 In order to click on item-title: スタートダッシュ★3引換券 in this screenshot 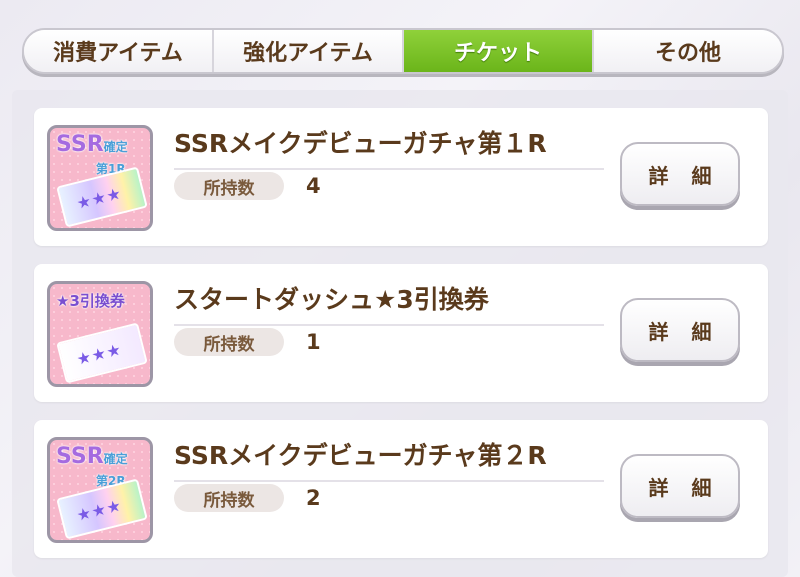, I will do `click(389, 303)`.